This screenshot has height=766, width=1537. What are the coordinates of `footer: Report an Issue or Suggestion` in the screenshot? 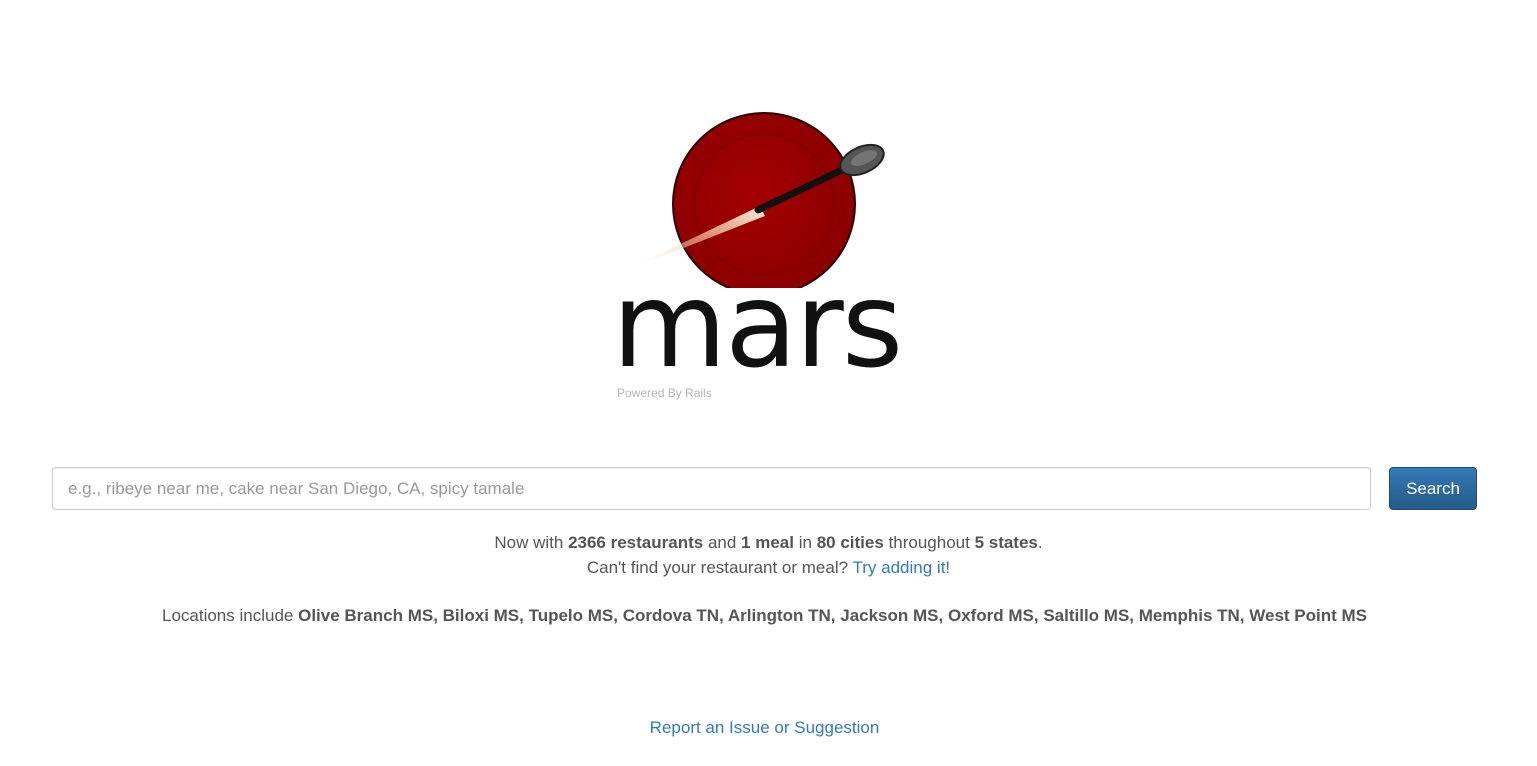 It's located at (764, 728).